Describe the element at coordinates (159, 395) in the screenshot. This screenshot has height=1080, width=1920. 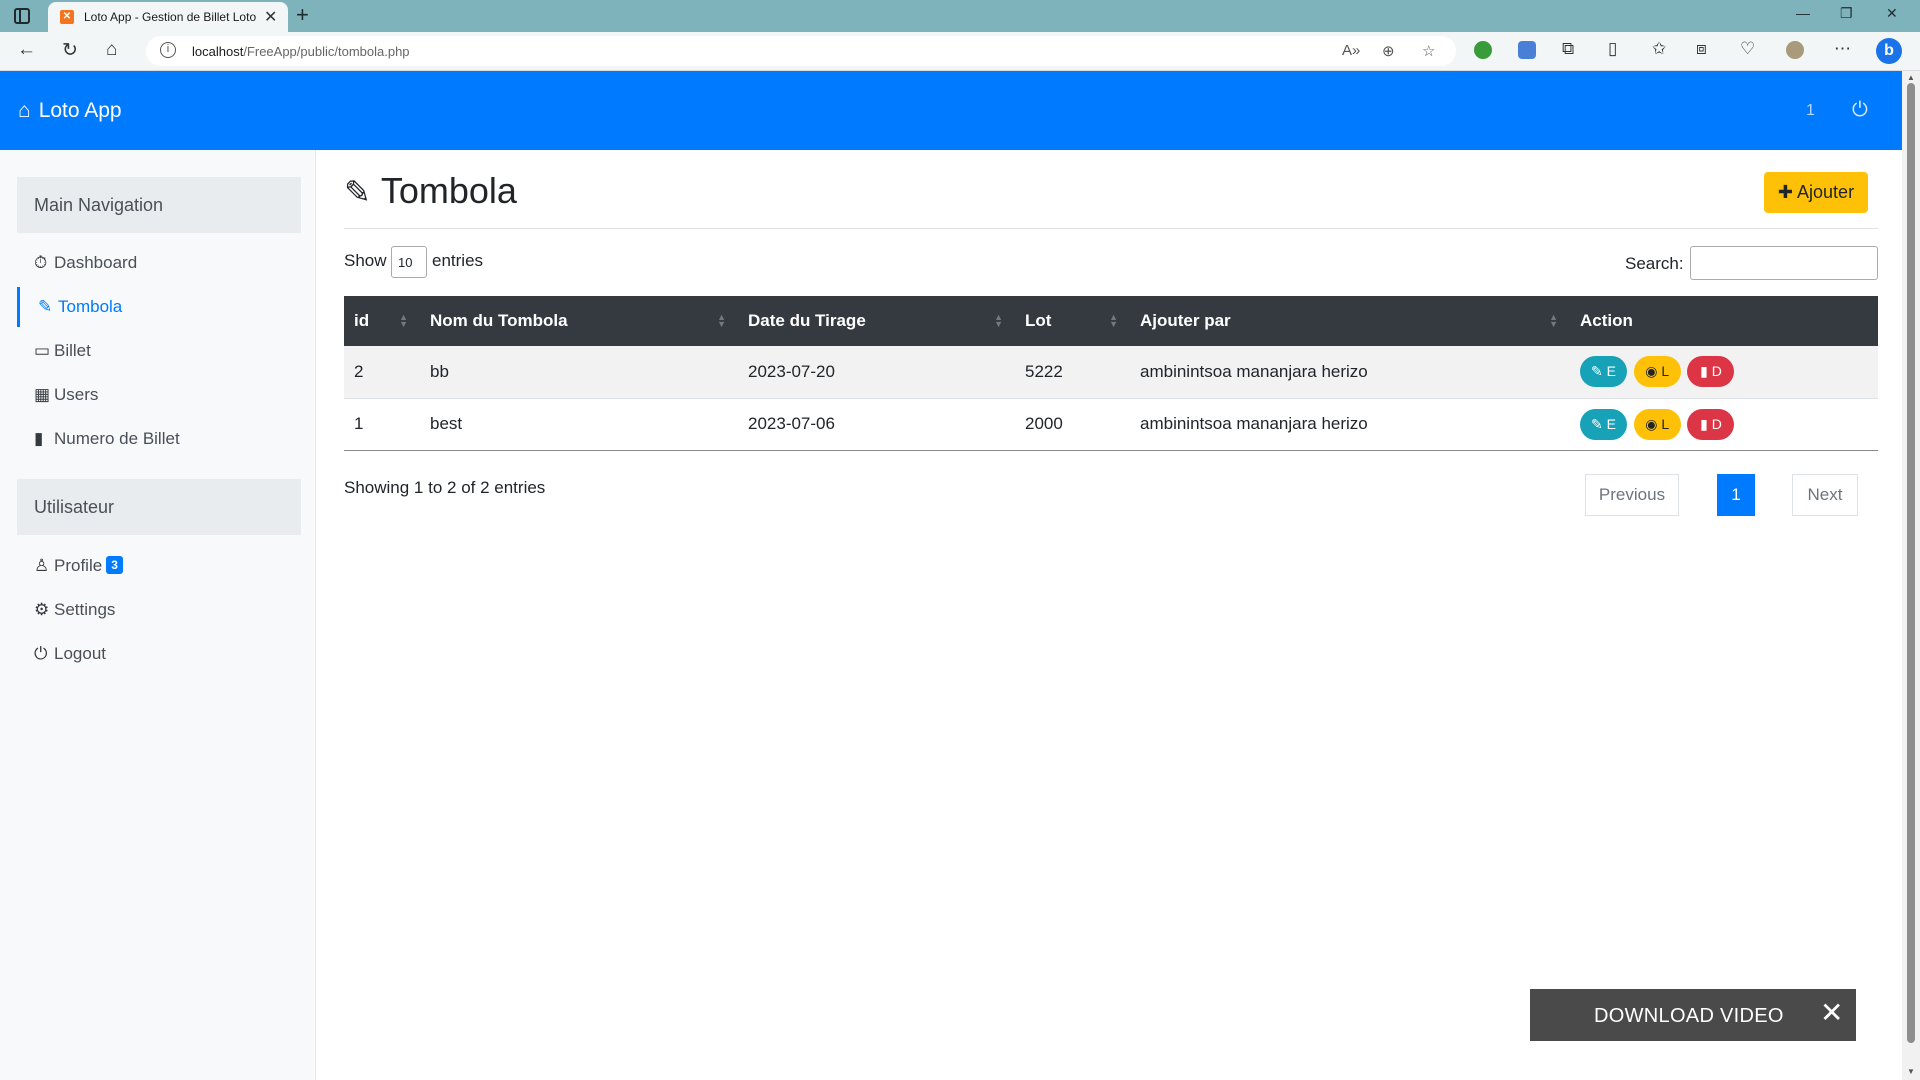
I see `sidebar-item-users: ▦ Users` at that location.